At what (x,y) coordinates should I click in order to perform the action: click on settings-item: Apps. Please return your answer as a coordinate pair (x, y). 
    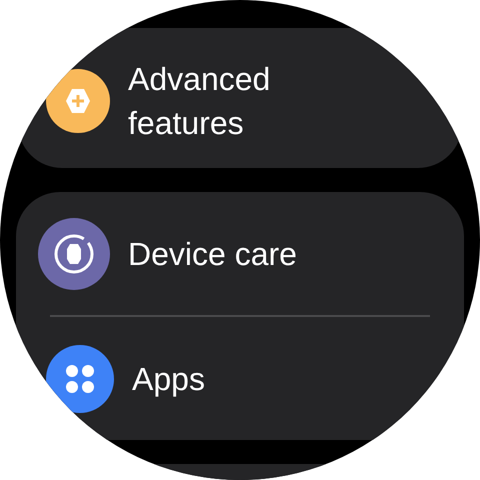
    Looking at the image, I should click on (121, 378).